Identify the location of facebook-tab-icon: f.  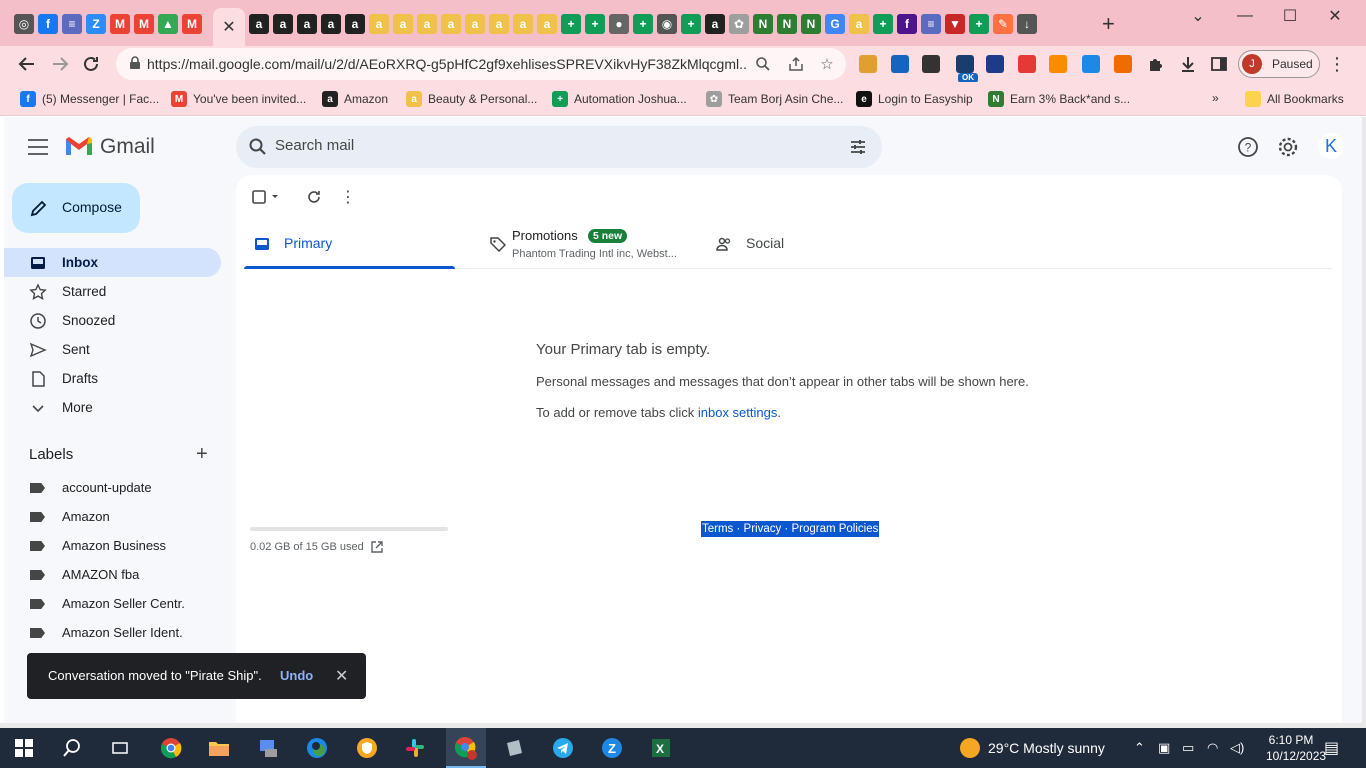
(48, 24).